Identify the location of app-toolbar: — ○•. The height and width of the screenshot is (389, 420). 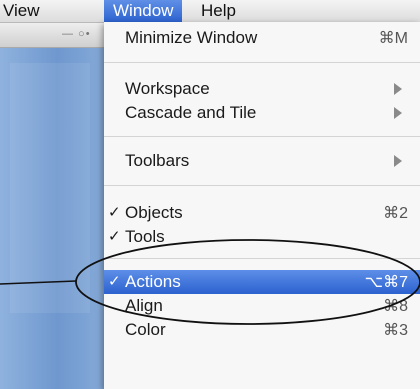
(52, 35).